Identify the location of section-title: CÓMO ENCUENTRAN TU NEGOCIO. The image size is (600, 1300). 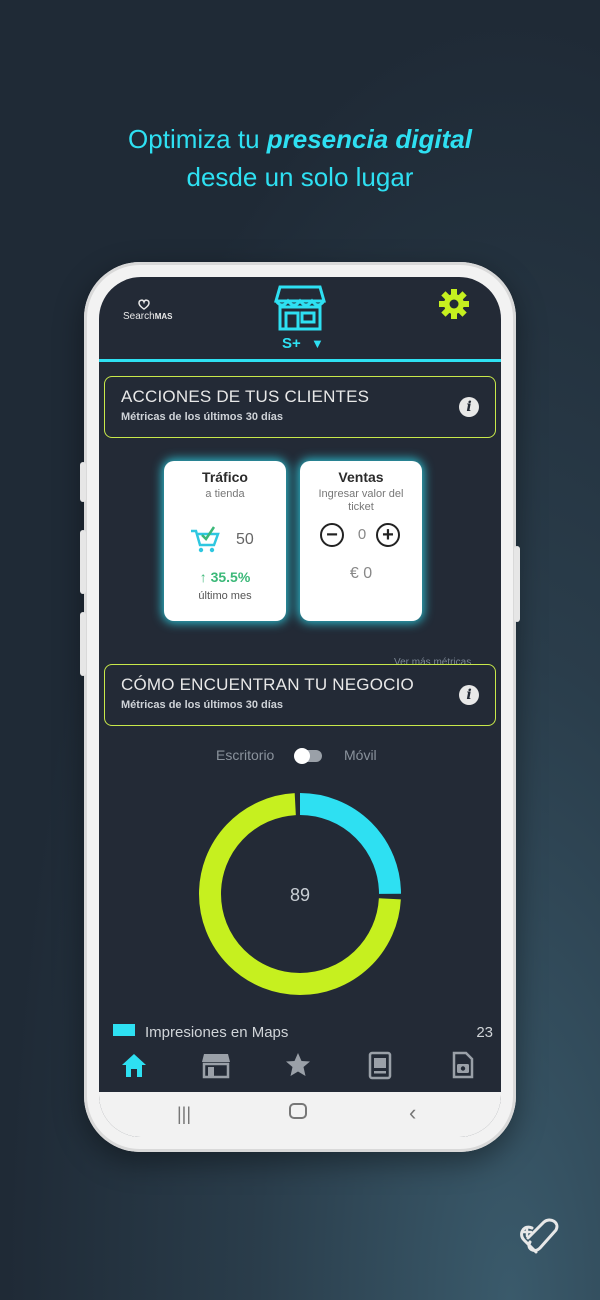
(267, 684).